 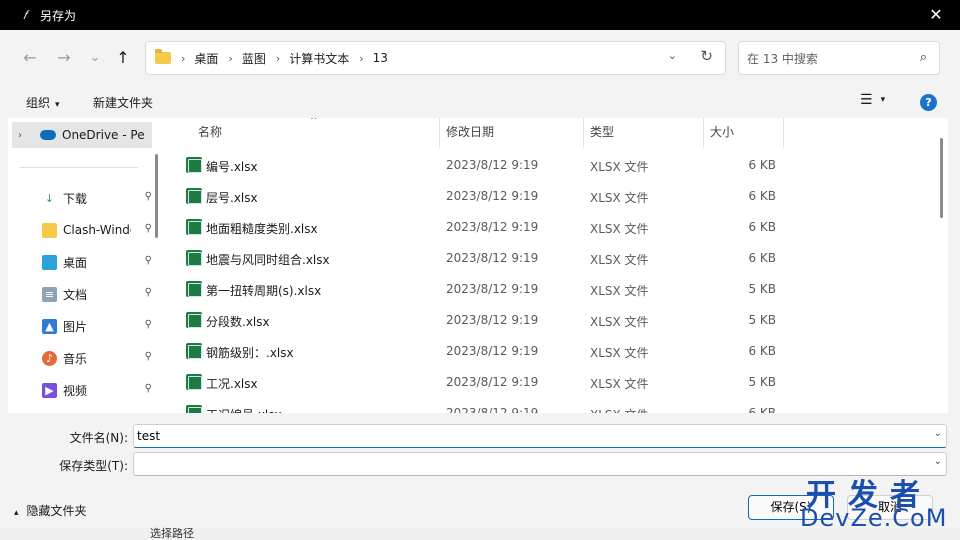 I want to click on search-input, so click(x=827, y=59).